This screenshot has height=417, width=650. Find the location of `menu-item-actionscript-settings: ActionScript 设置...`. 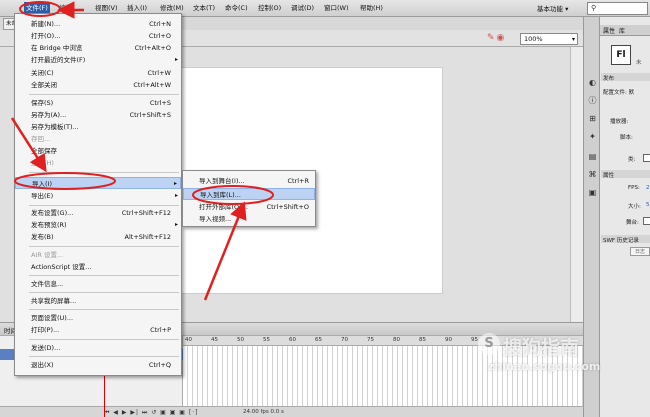

menu-item-actionscript-settings: ActionScript 设置... is located at coordinates (98, 267).